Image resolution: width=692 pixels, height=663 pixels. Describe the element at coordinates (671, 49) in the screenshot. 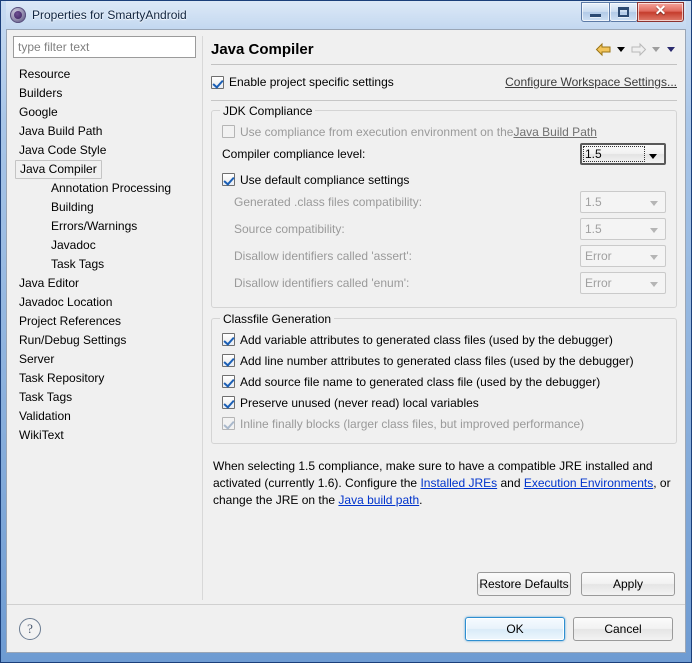

I see `view-menu-icon` at that location.